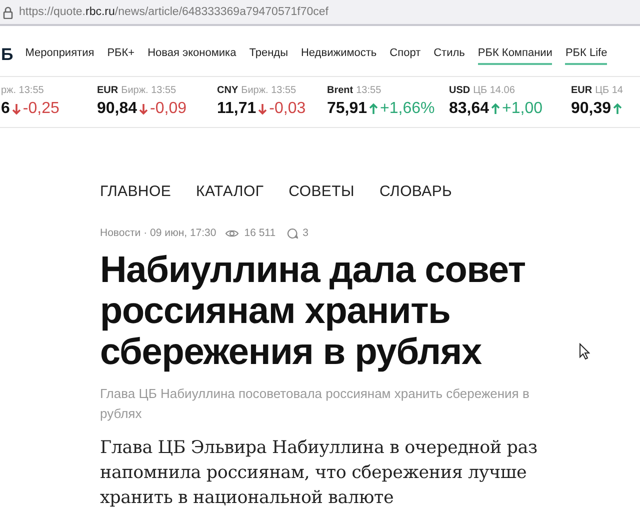  Describe the element at coordinates (586, 55) in the screenshot. I see `nav-link: РБК Life` at that location.